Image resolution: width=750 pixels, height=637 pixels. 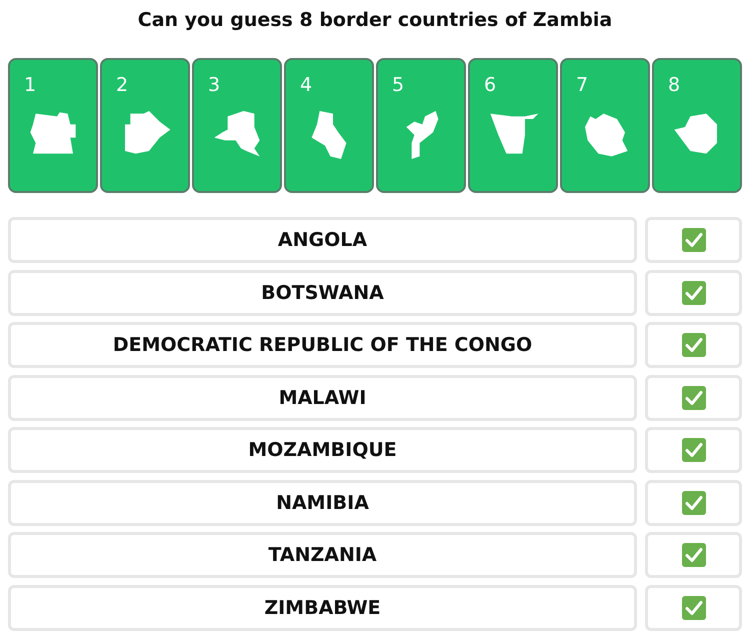 I want to click on country-name: MOZAMBIQUE, so click(x=322, y=450).